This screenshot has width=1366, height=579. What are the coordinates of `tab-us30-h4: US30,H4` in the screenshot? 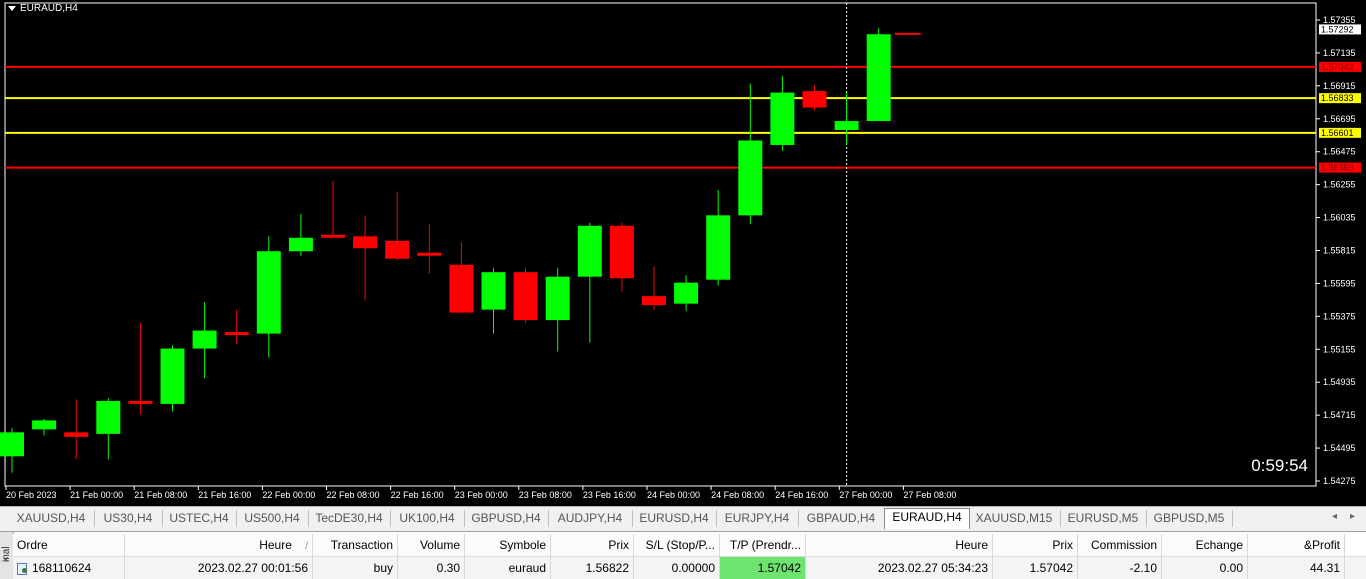 It's located at (128, 518).